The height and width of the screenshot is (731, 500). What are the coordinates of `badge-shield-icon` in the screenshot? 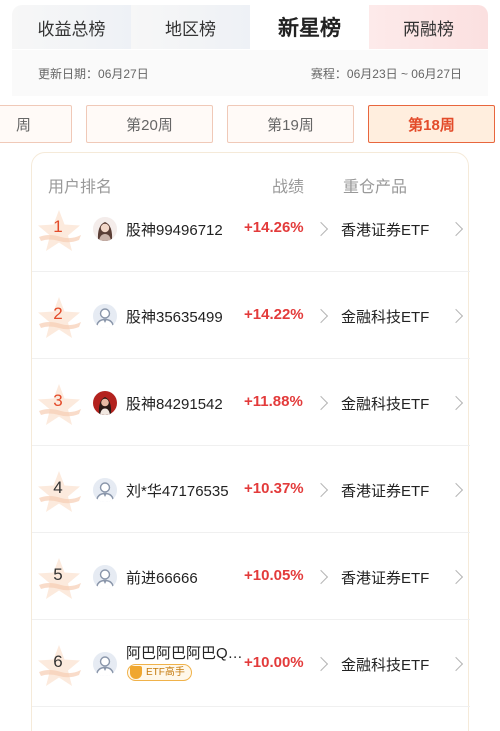 It's located at (136, 672).